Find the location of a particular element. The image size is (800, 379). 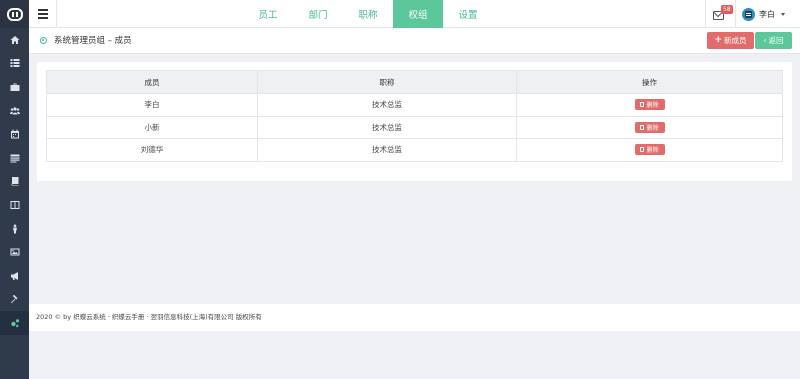

briefcase-icon is located at coordinates (14, 87).